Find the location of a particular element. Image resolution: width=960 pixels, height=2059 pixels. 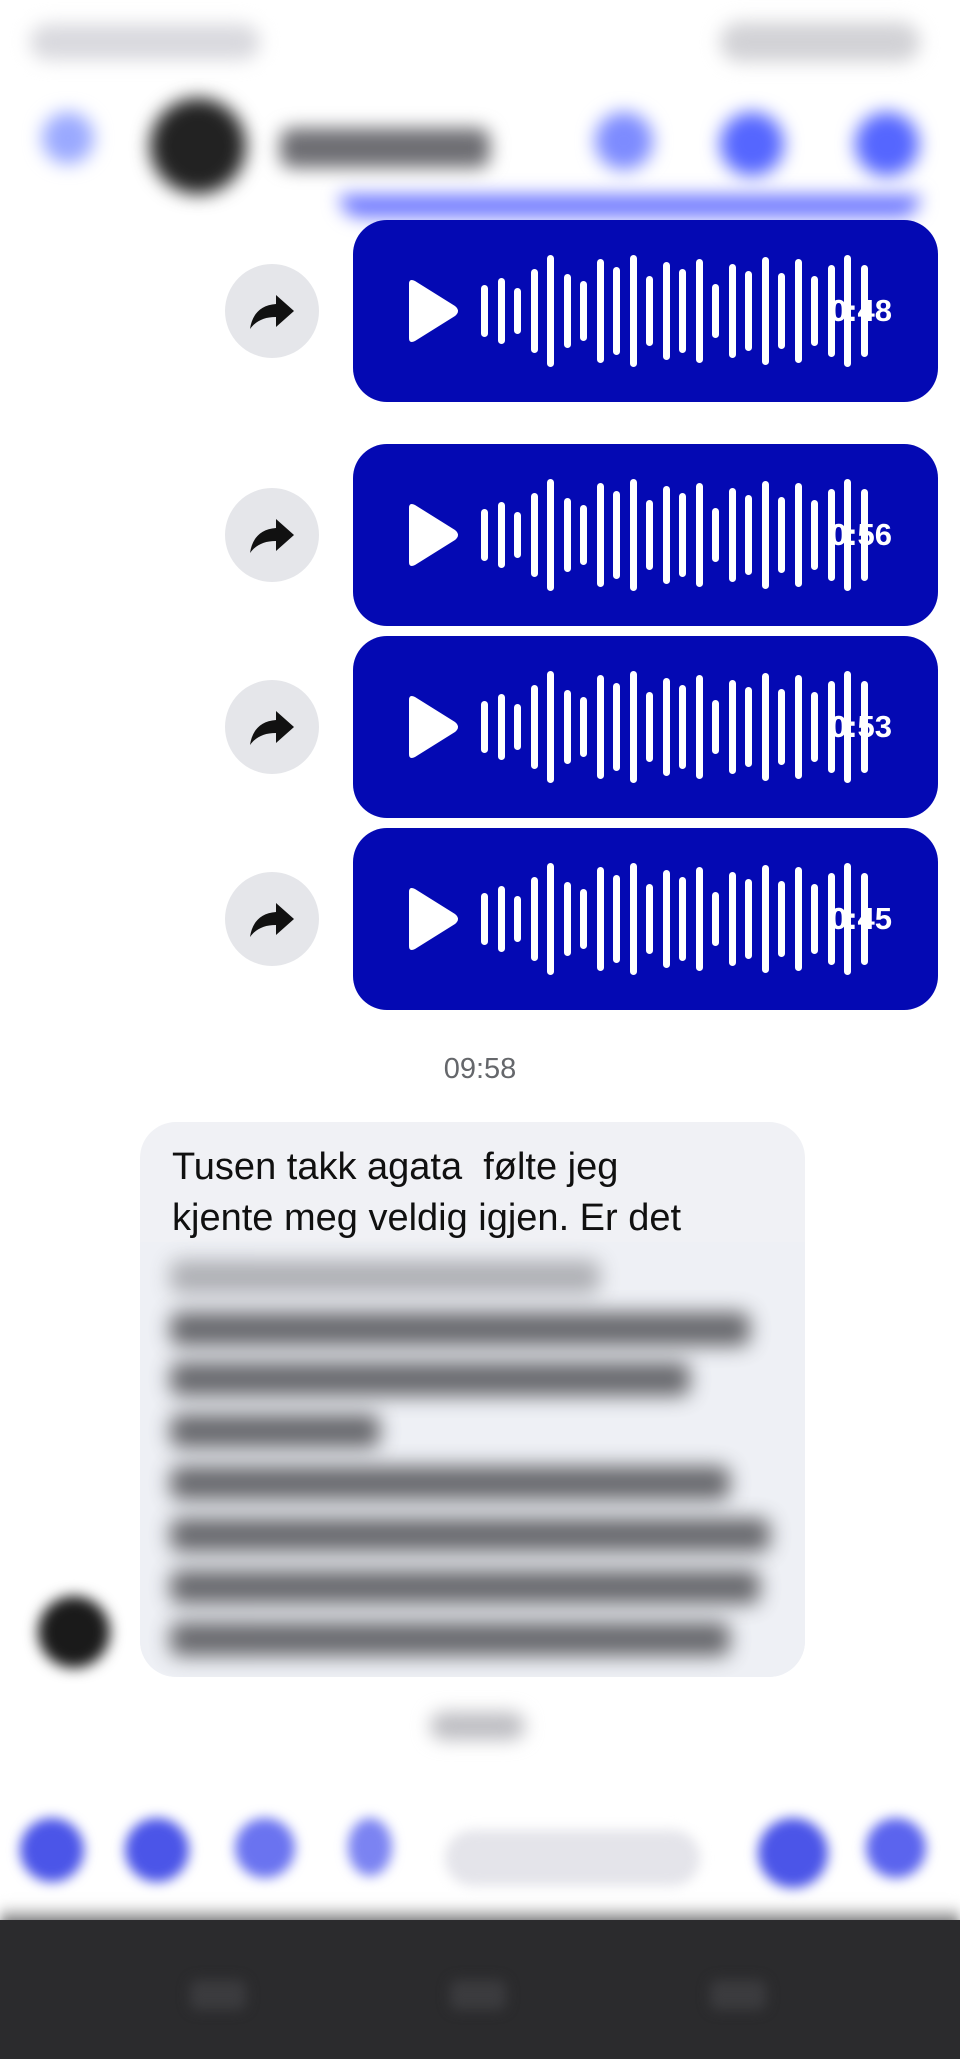

menu-icon is located at coordinates (52, 1850).